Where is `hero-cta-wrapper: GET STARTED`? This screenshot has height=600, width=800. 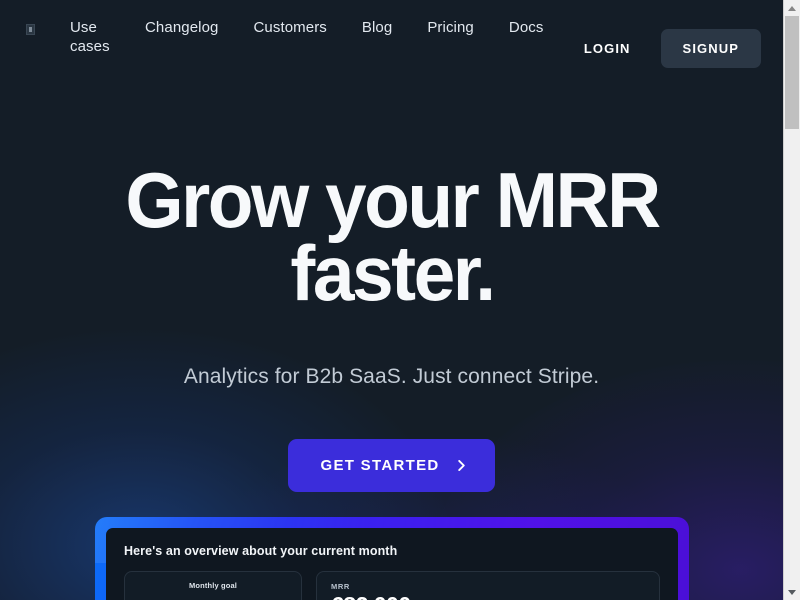
hero-cta-wrapper: GET STARTED is located at coordinates (391, 466).